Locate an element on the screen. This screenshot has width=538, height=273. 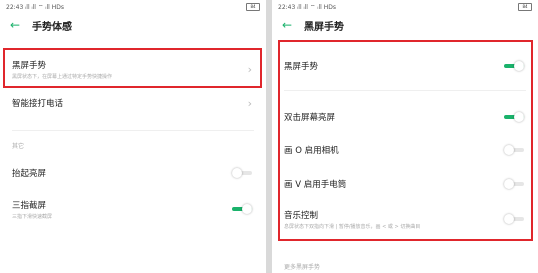
list-item-draw-v-flashlight: 画 V 启用手电筒 is located at coordinates (405, 184).